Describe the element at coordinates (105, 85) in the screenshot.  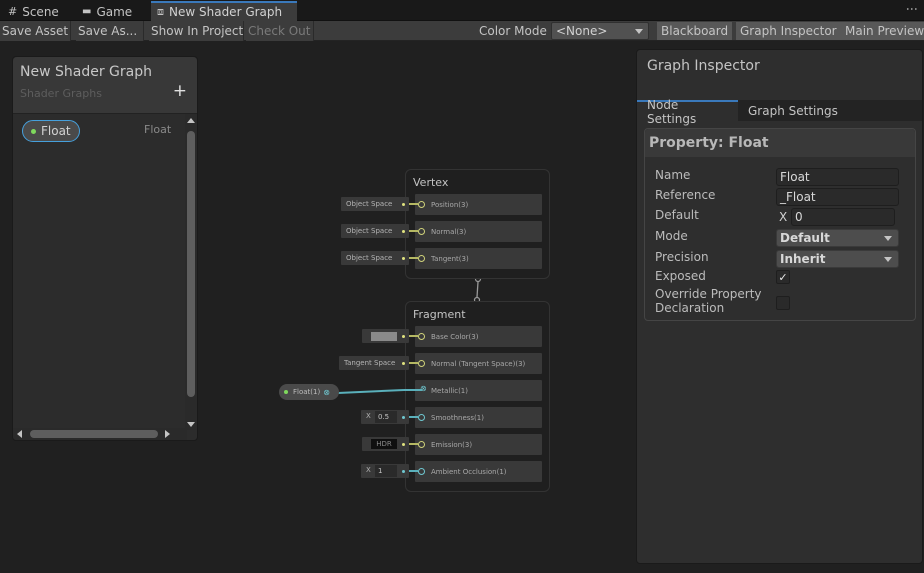
I see `blackboard-header: New Shader Graph Shader Graphs +` at that location.